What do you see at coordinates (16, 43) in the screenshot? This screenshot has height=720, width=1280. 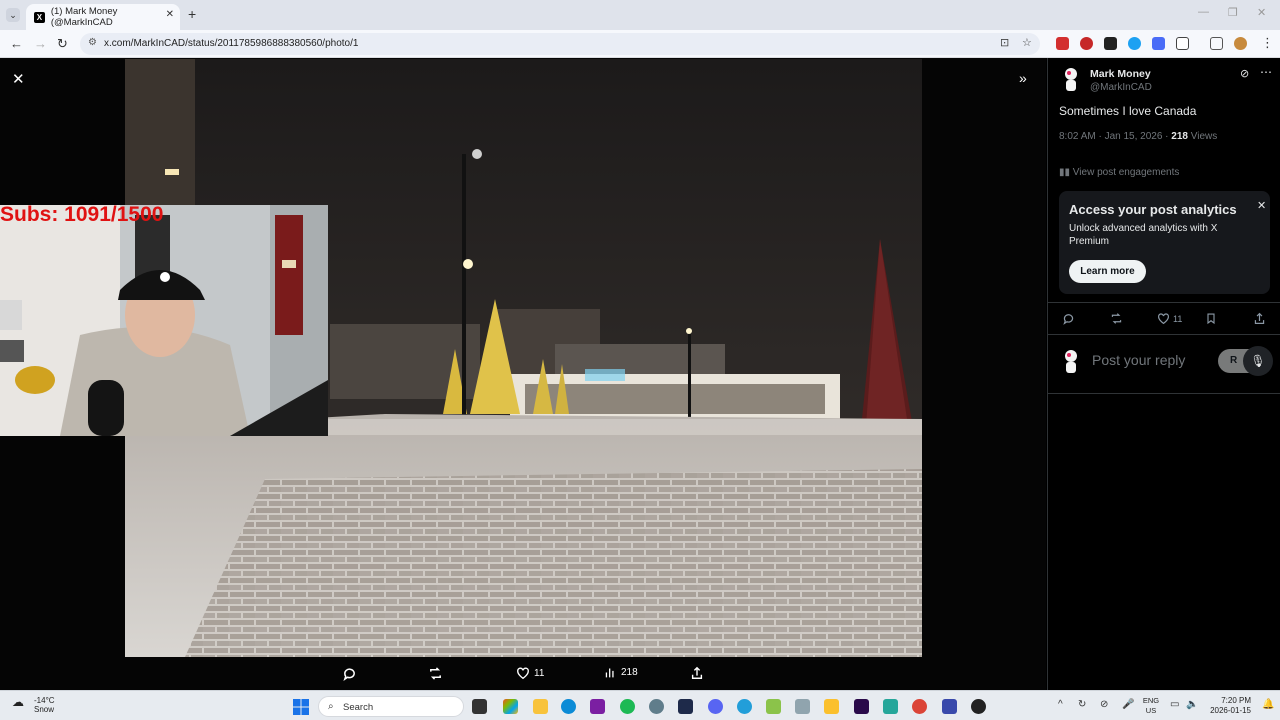 I see `back-icon: ←` at bounding box center [16, 43].